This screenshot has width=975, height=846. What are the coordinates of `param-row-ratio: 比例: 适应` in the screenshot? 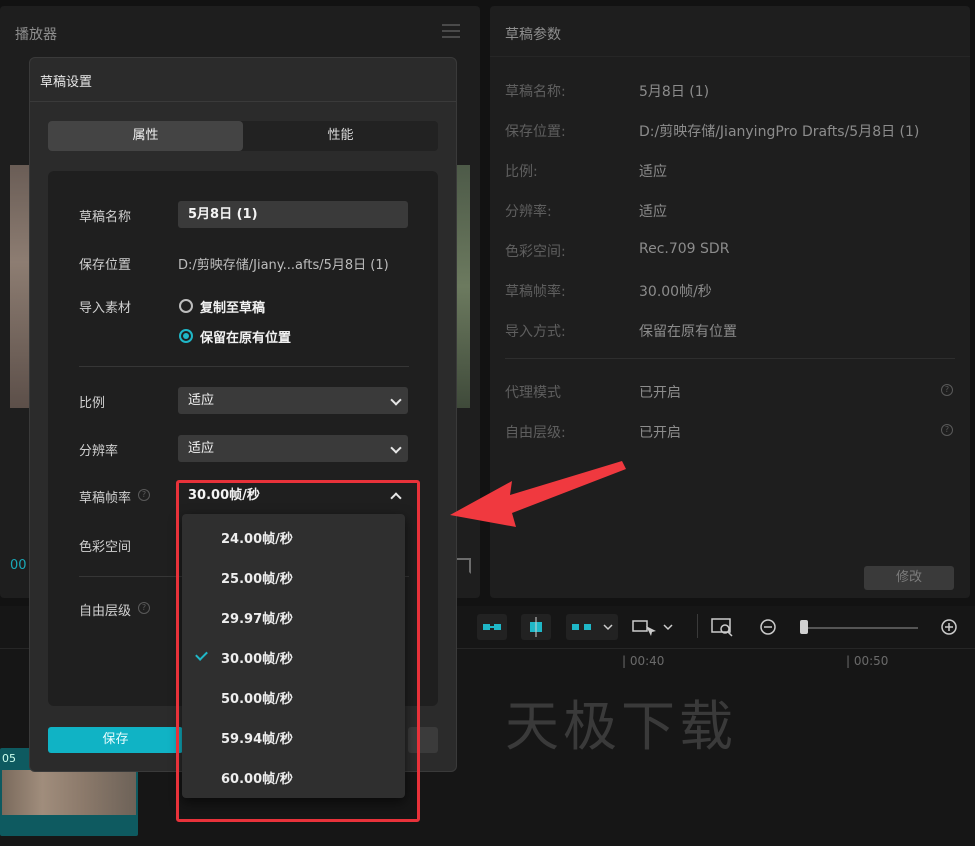 It's located at (586, 172).